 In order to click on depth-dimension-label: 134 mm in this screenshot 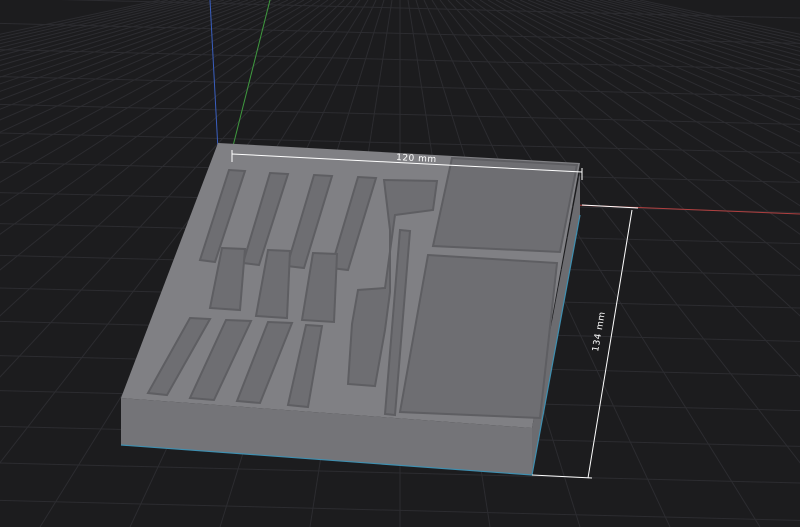, I will do `click(599, 332)`.